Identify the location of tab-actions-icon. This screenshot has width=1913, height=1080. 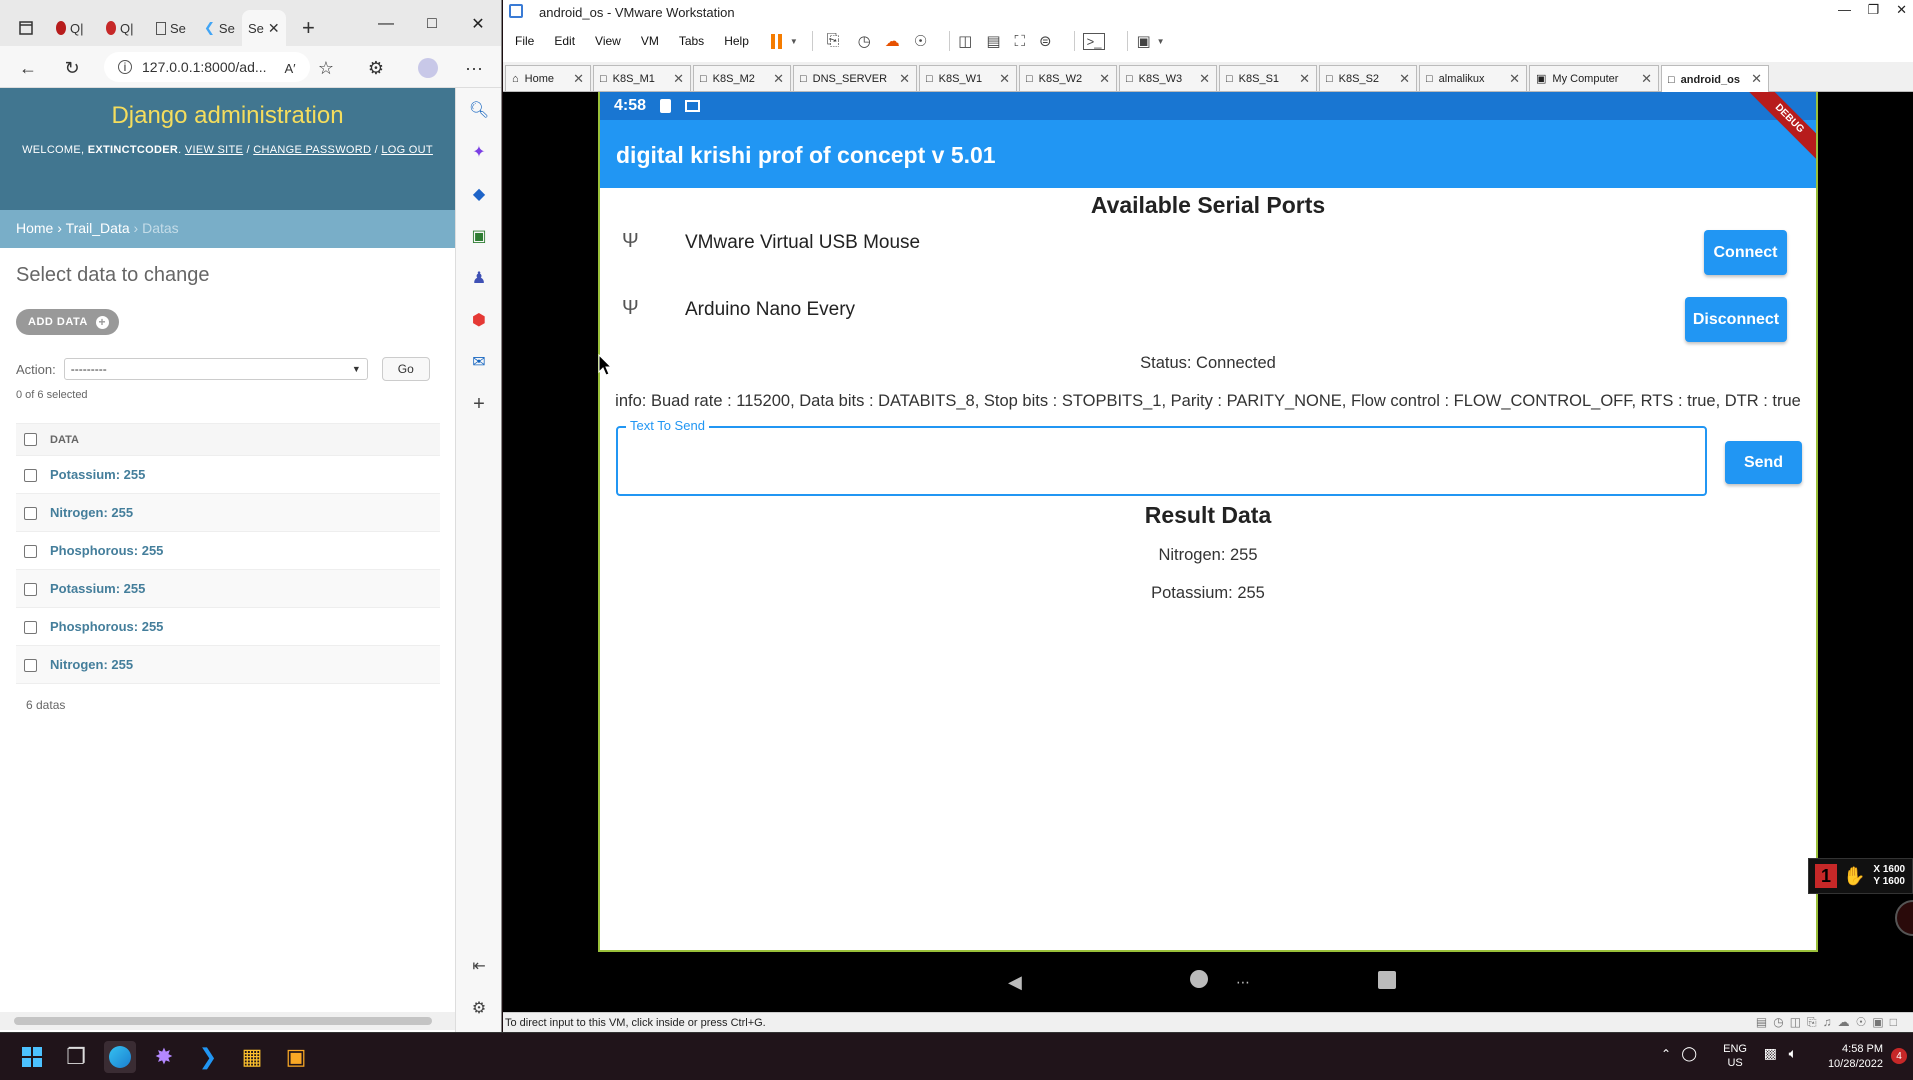
(26, 28).